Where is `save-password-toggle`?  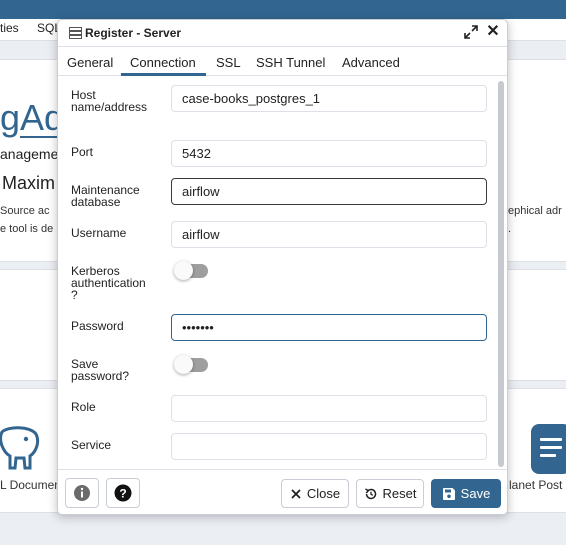 save-password-toggle is located at coordinates (191, 364).